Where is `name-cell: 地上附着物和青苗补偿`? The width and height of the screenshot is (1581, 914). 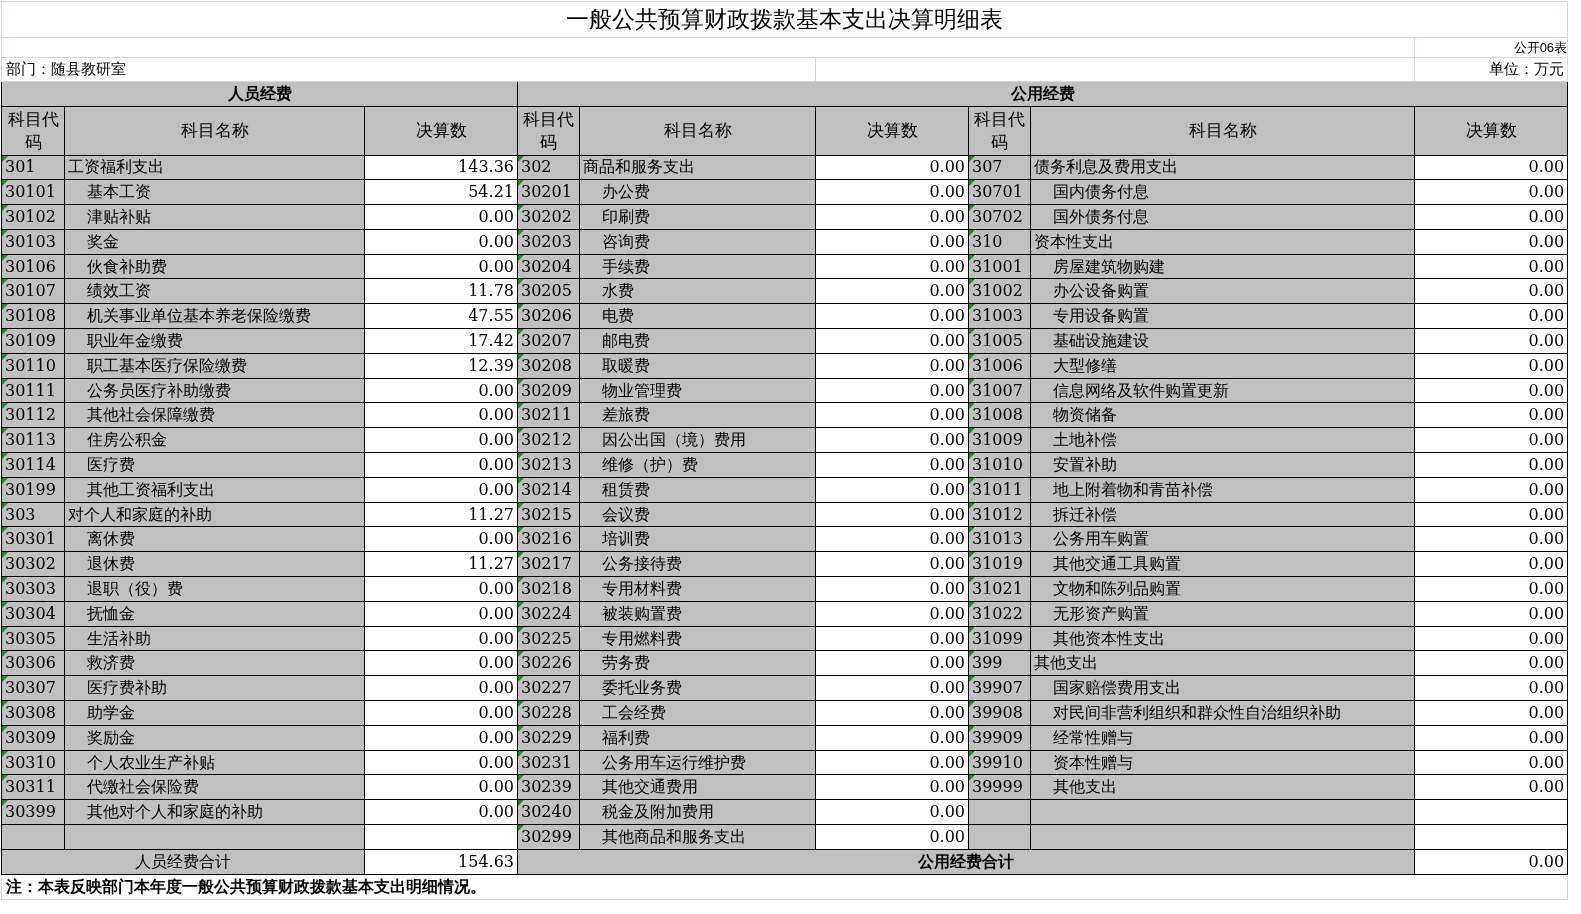
name-cell: 地上附着物和青苗补偿 is located at coordinates (1222, 490).